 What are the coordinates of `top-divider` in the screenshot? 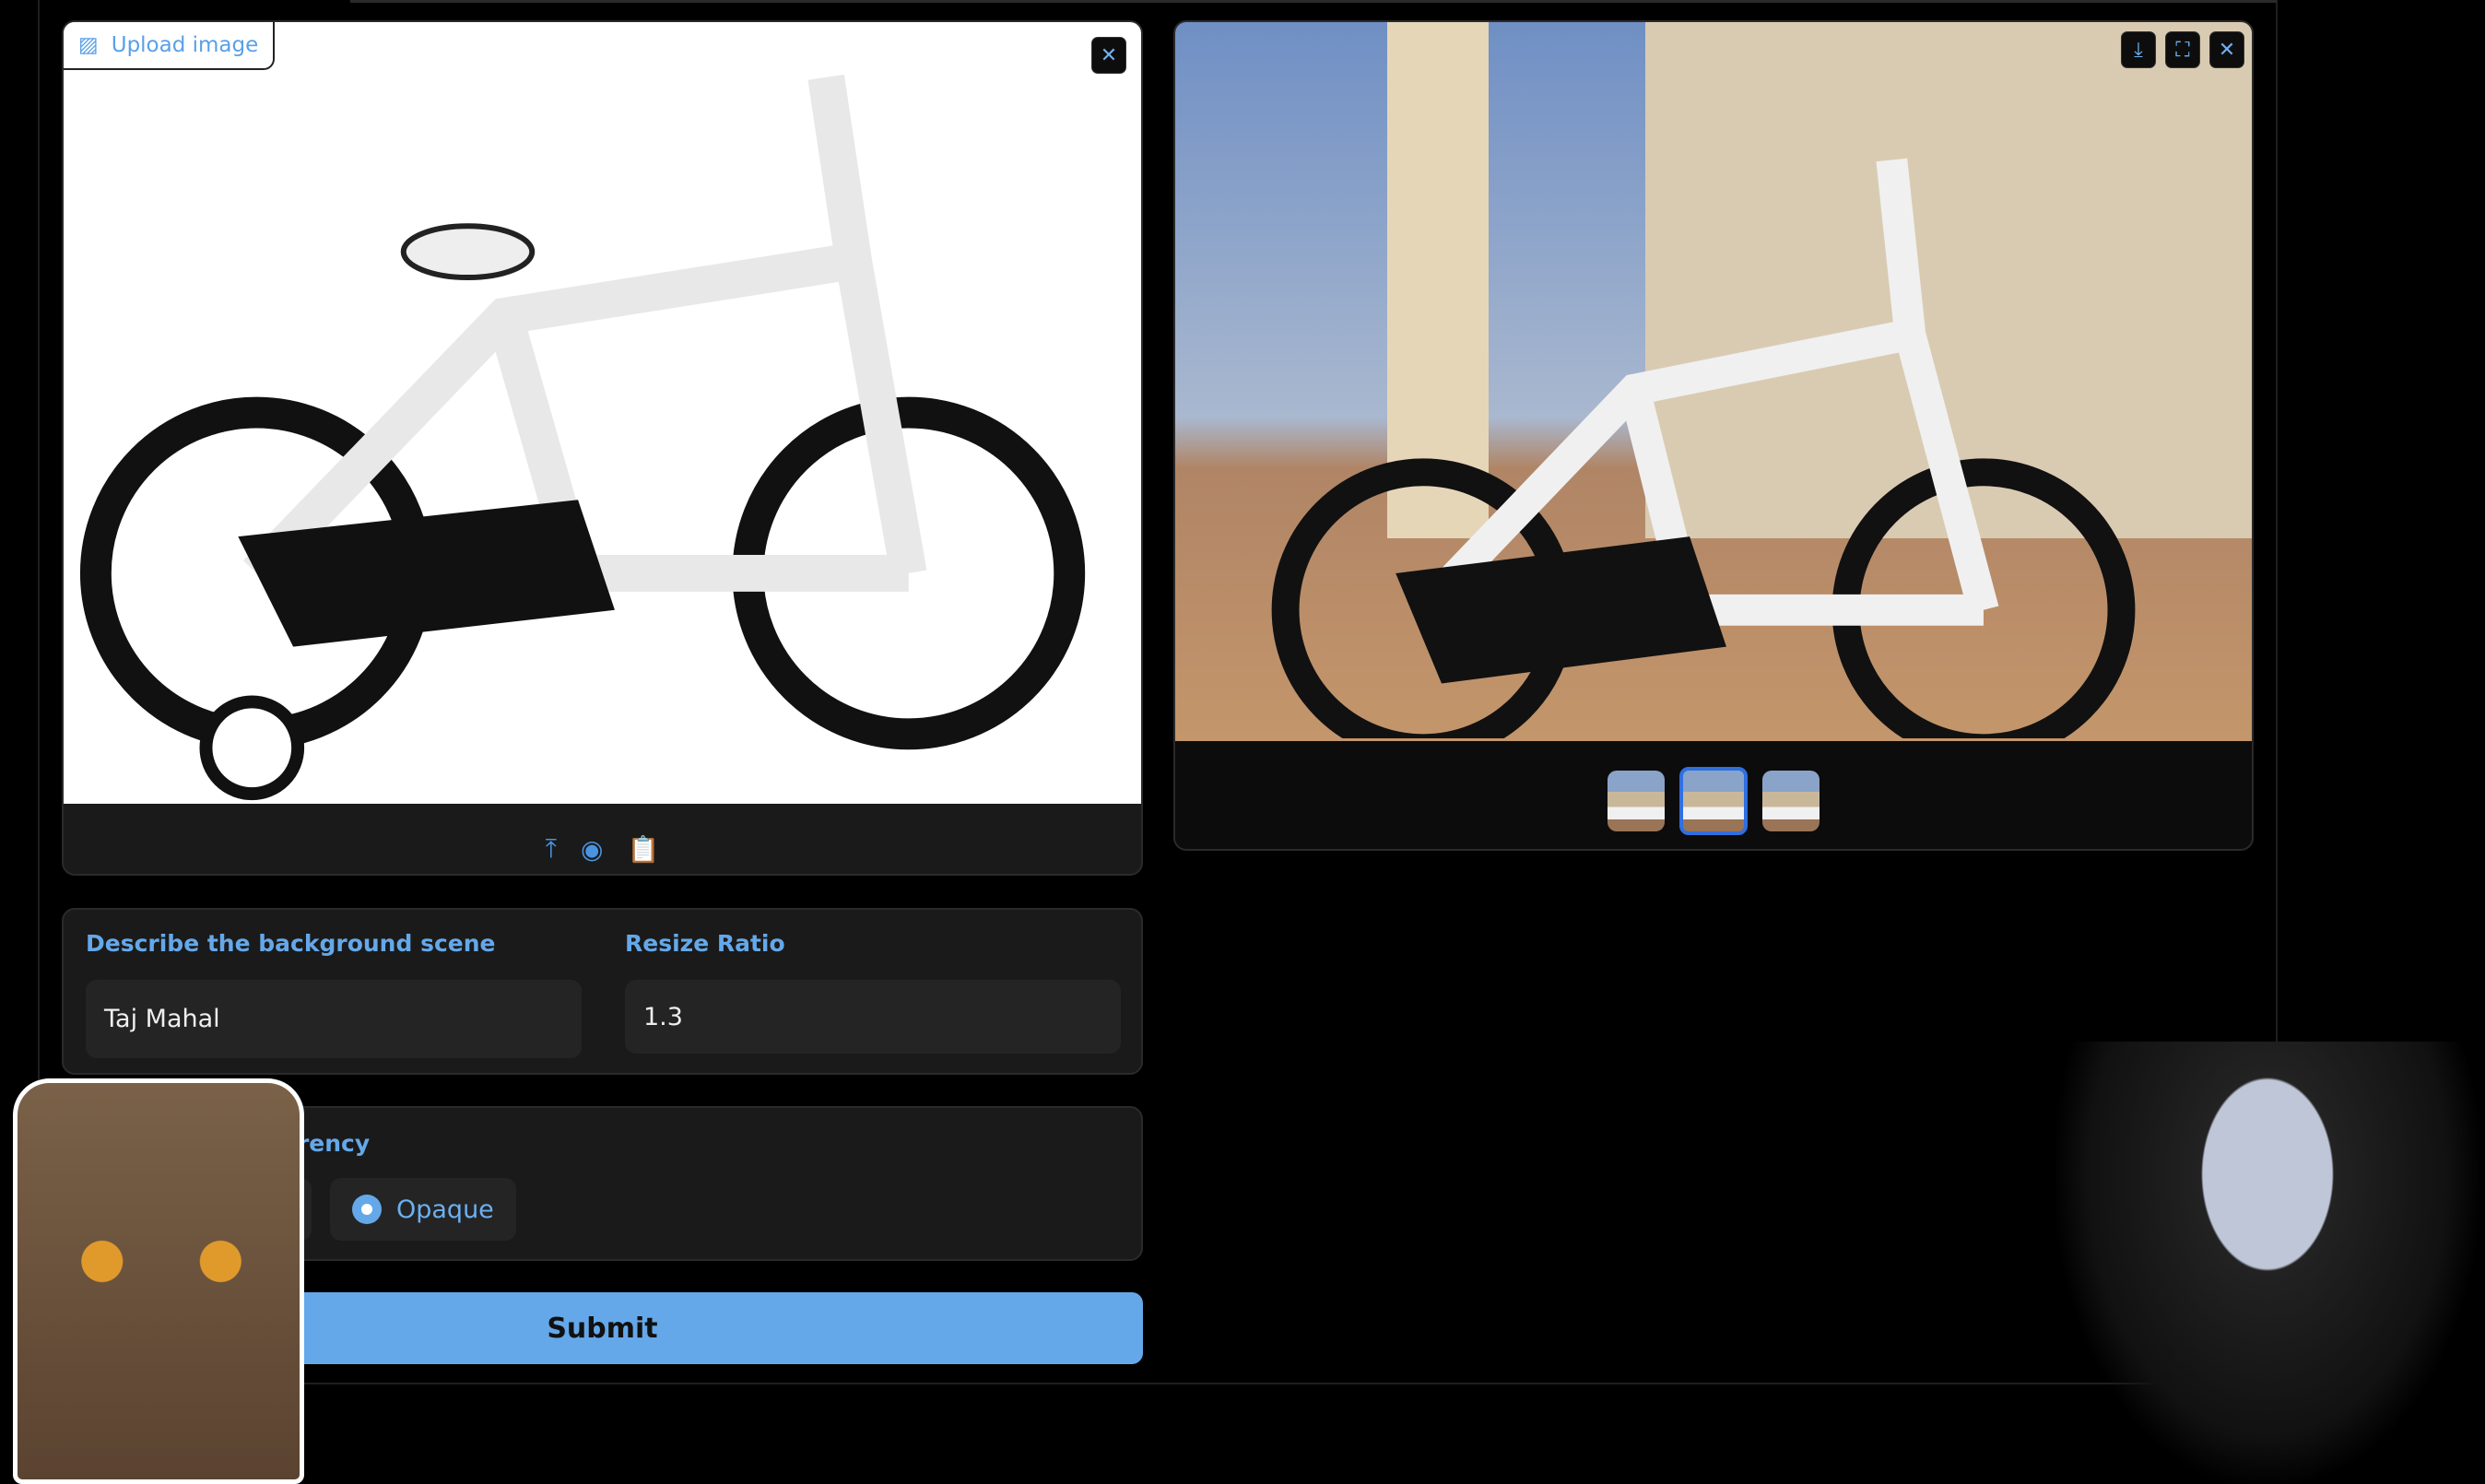 It's located at (1313, 2).